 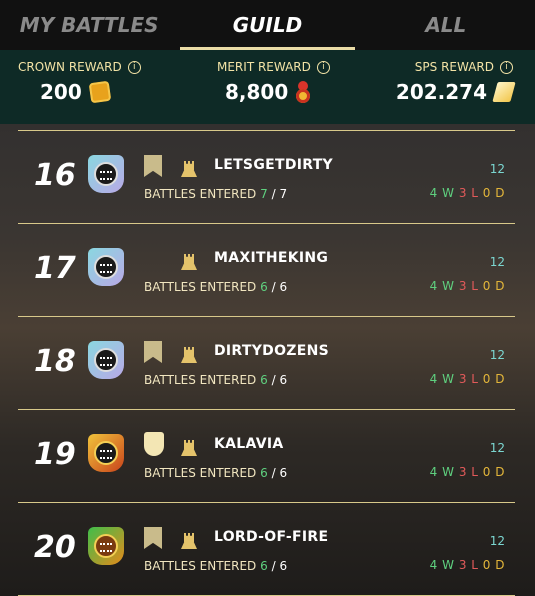 What do you see at coordinates (446, 25) in the screenshot?
I see `tab-all: ALL` at bounding box center [446, 25].